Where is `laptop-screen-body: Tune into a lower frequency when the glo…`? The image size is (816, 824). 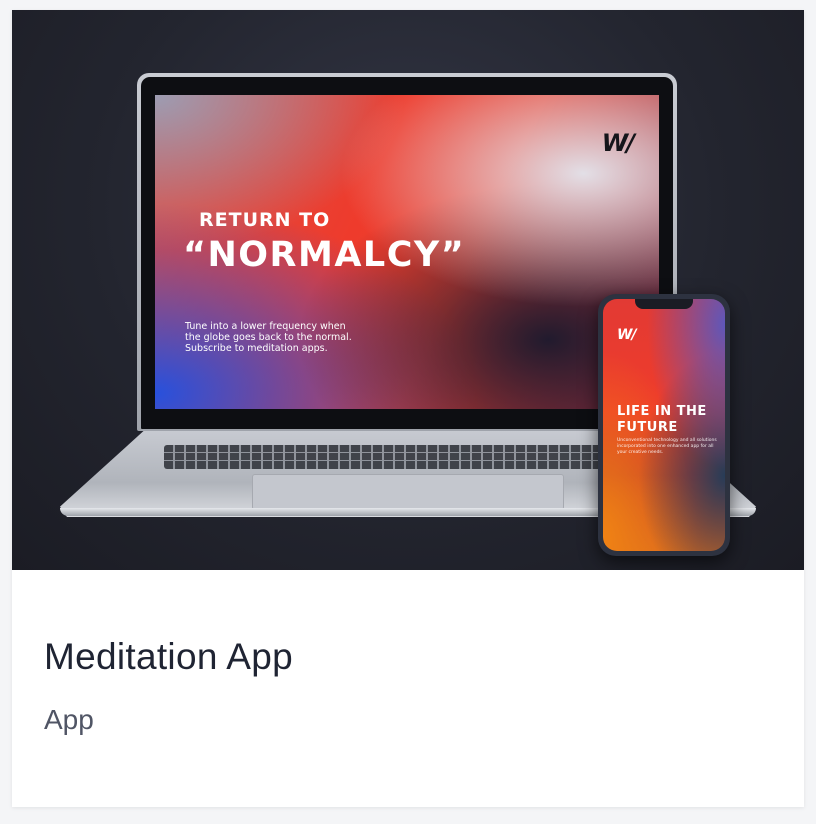
laptop-screen-body: Tune into a lower frequency when the glo… is located at coordinates (268, 337).